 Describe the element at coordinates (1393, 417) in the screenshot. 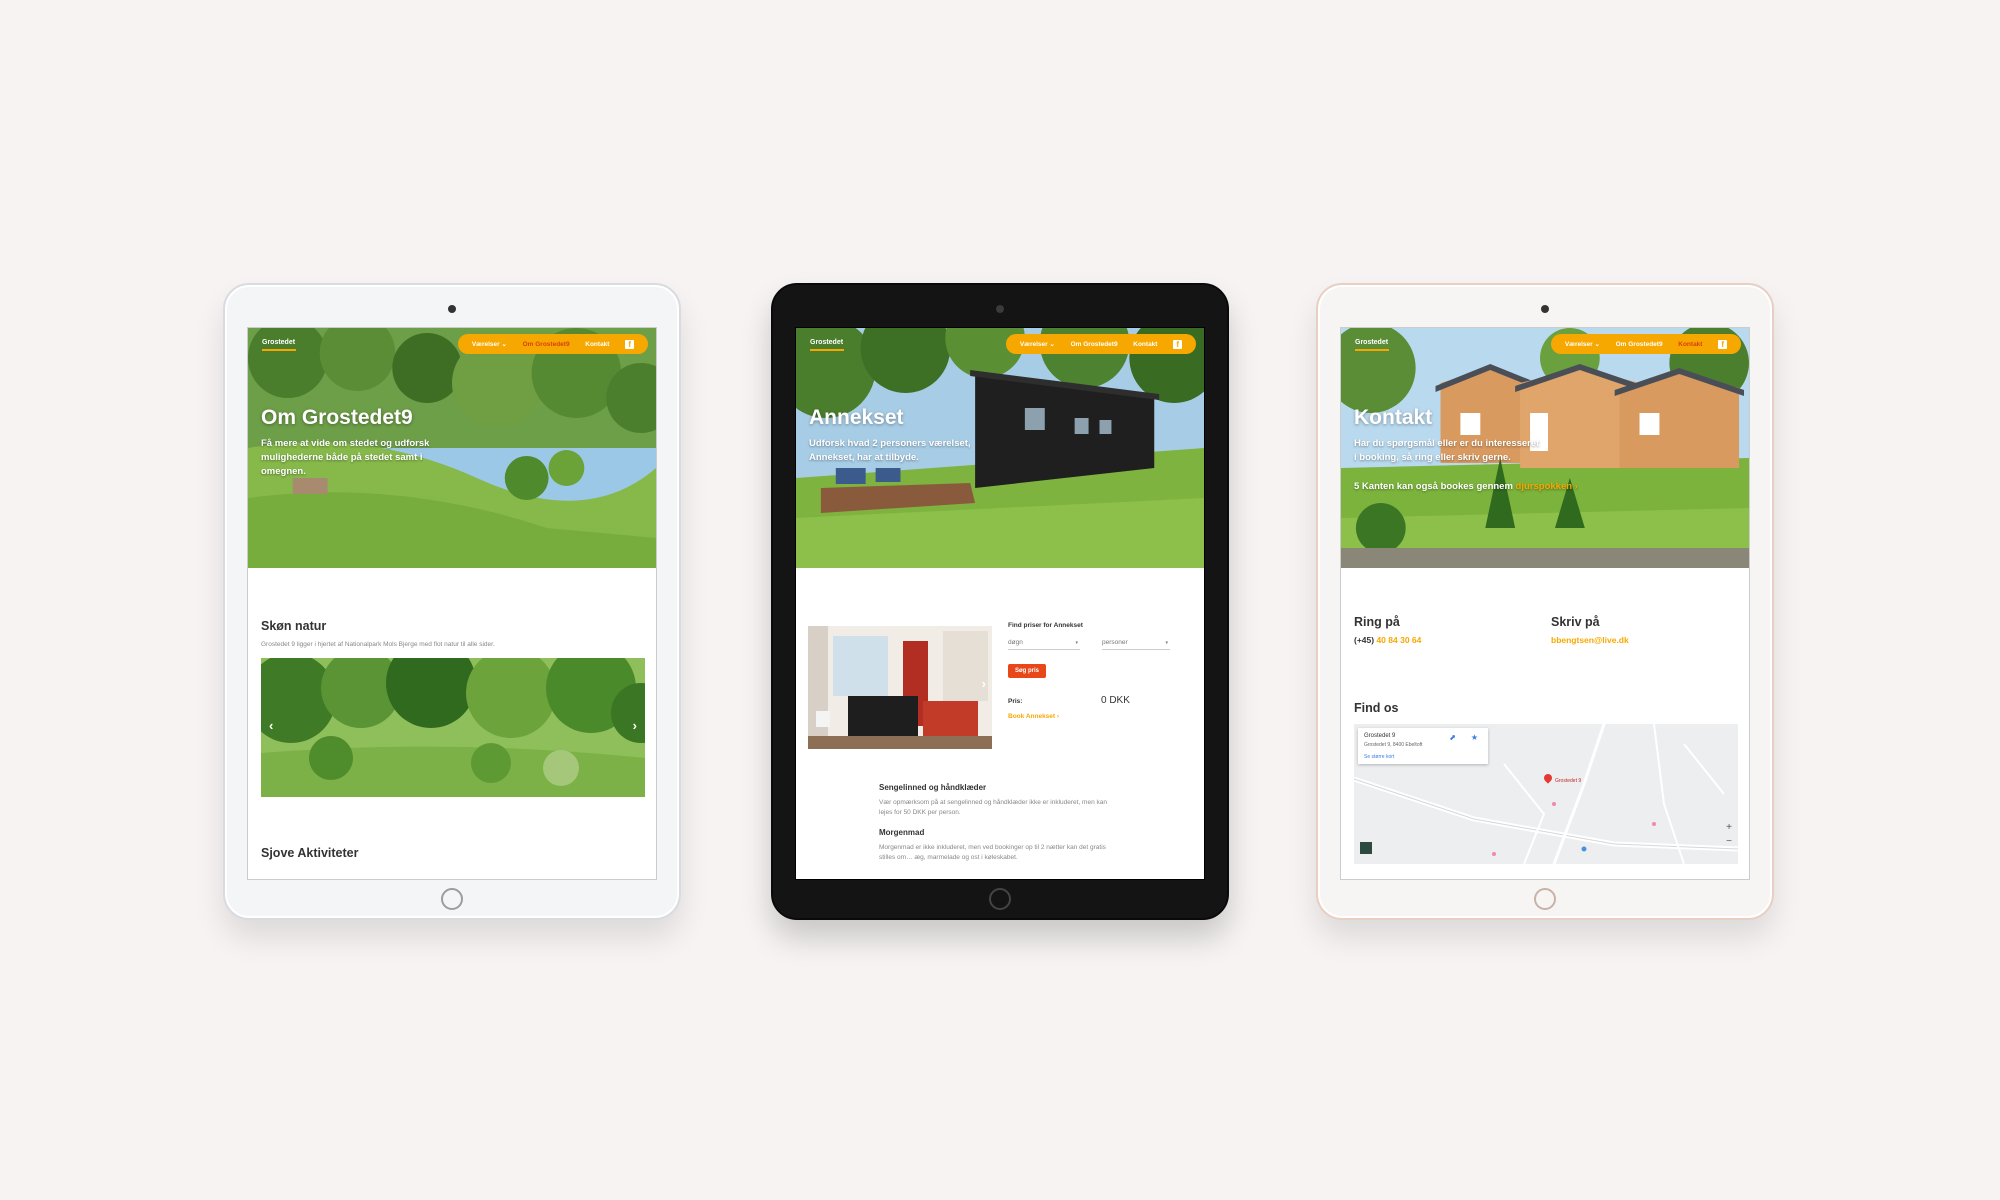

I see `page-title: Kontakt` at that location.